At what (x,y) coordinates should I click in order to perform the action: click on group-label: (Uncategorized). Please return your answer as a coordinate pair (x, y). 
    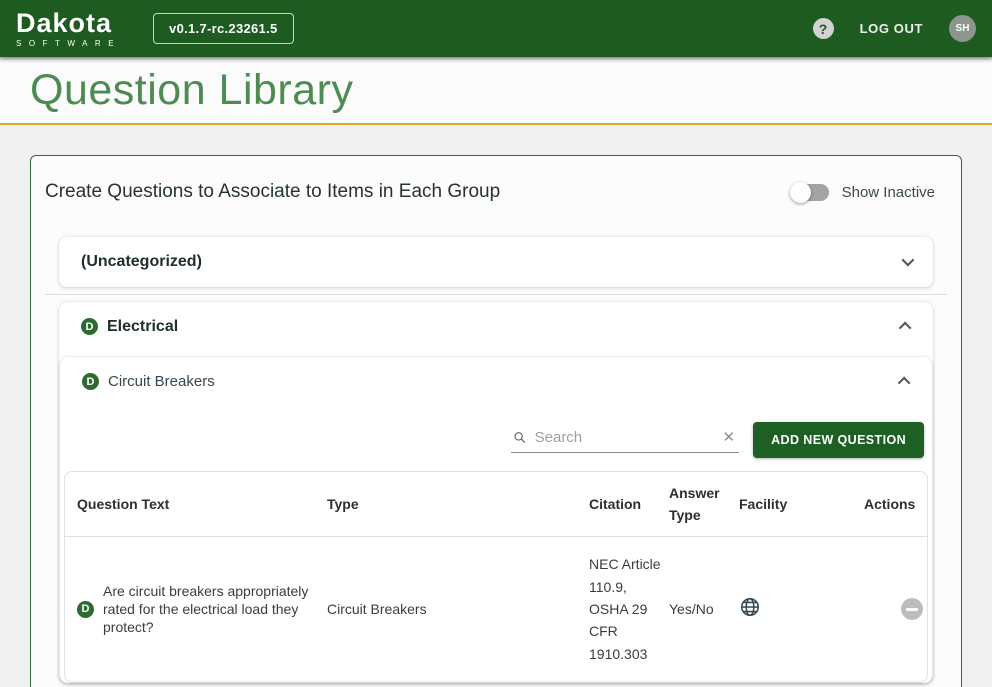
    Looking at the image, I should click on (141, 261).